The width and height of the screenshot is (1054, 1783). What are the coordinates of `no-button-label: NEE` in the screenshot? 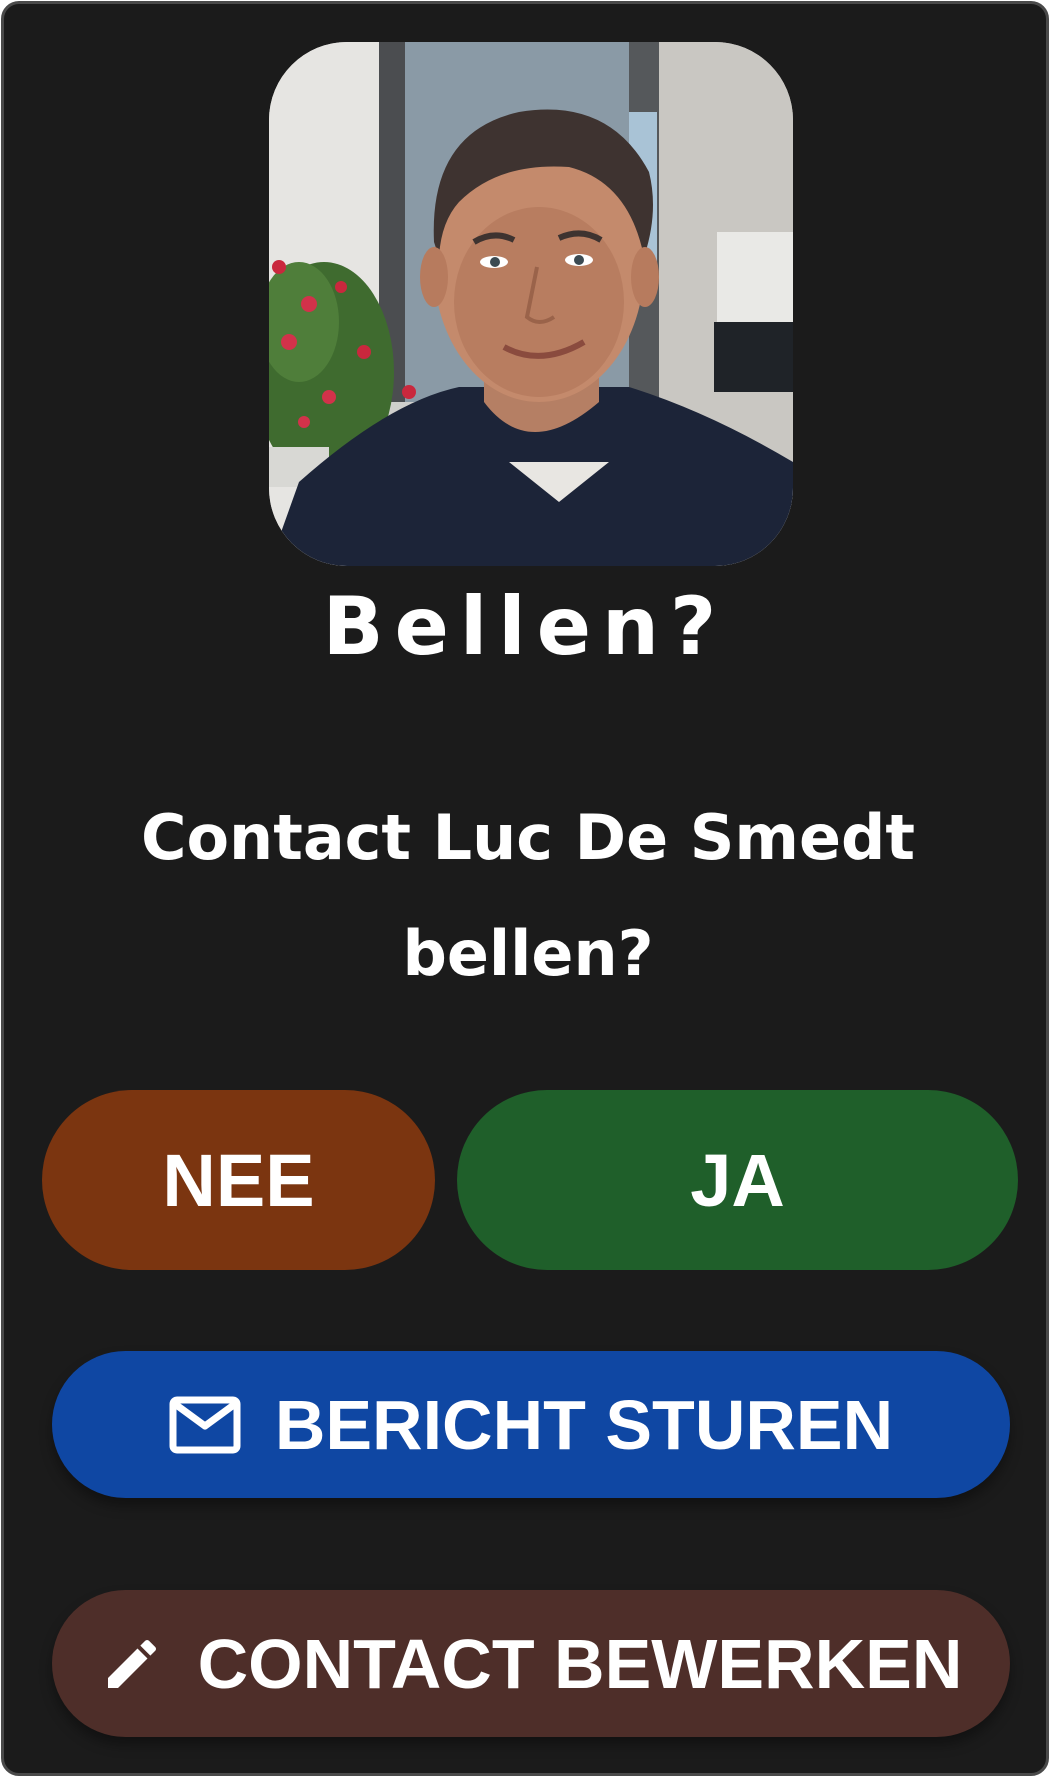 It's located at (238, 1180).